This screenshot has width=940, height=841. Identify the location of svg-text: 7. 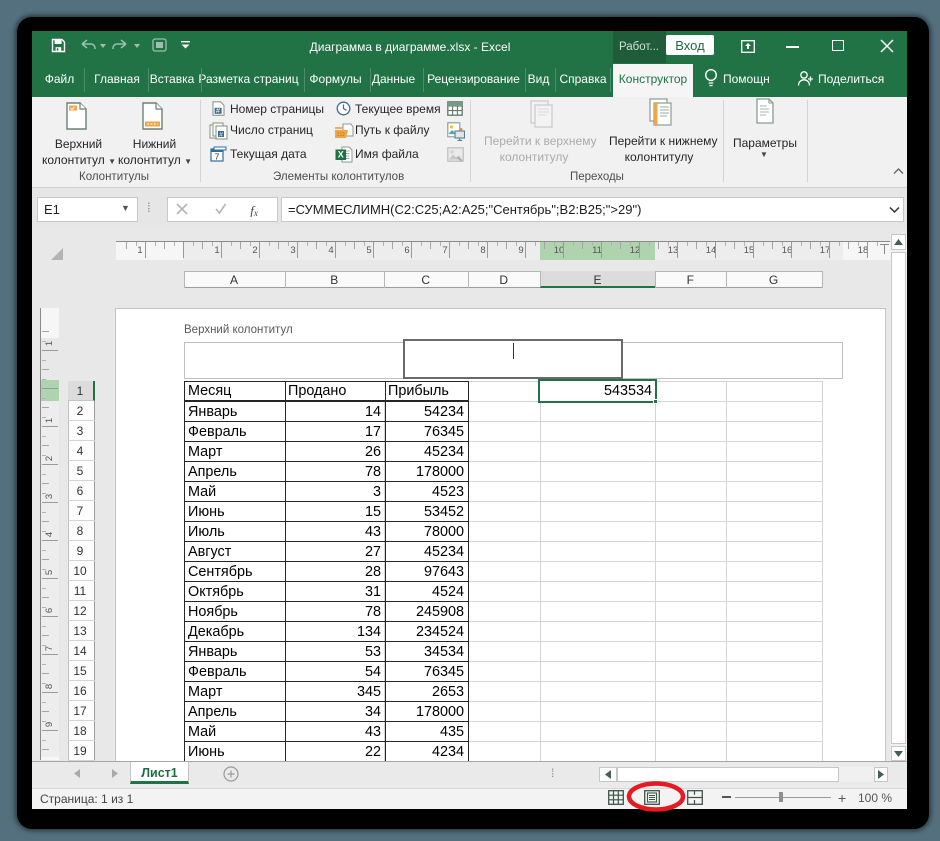
(217, 157).